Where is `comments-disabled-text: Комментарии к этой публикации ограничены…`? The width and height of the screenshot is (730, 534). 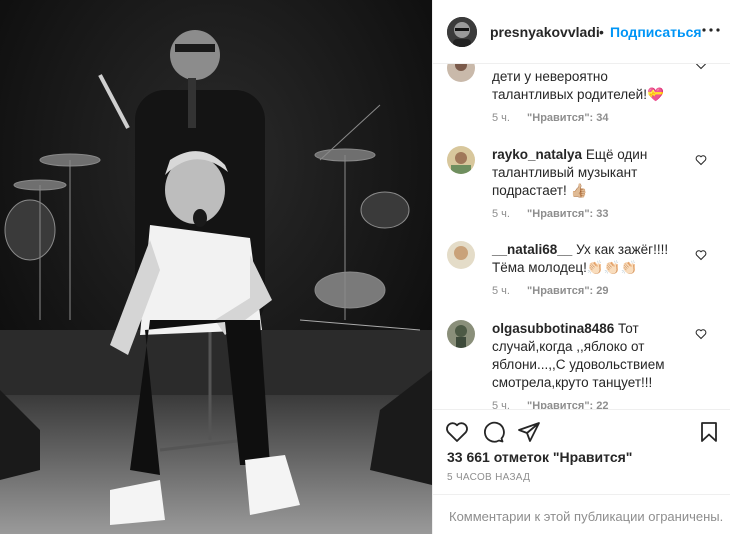
comments-disabled-text: Комментарии к этой публикации ограничены… is located at coordinates (586, 516).